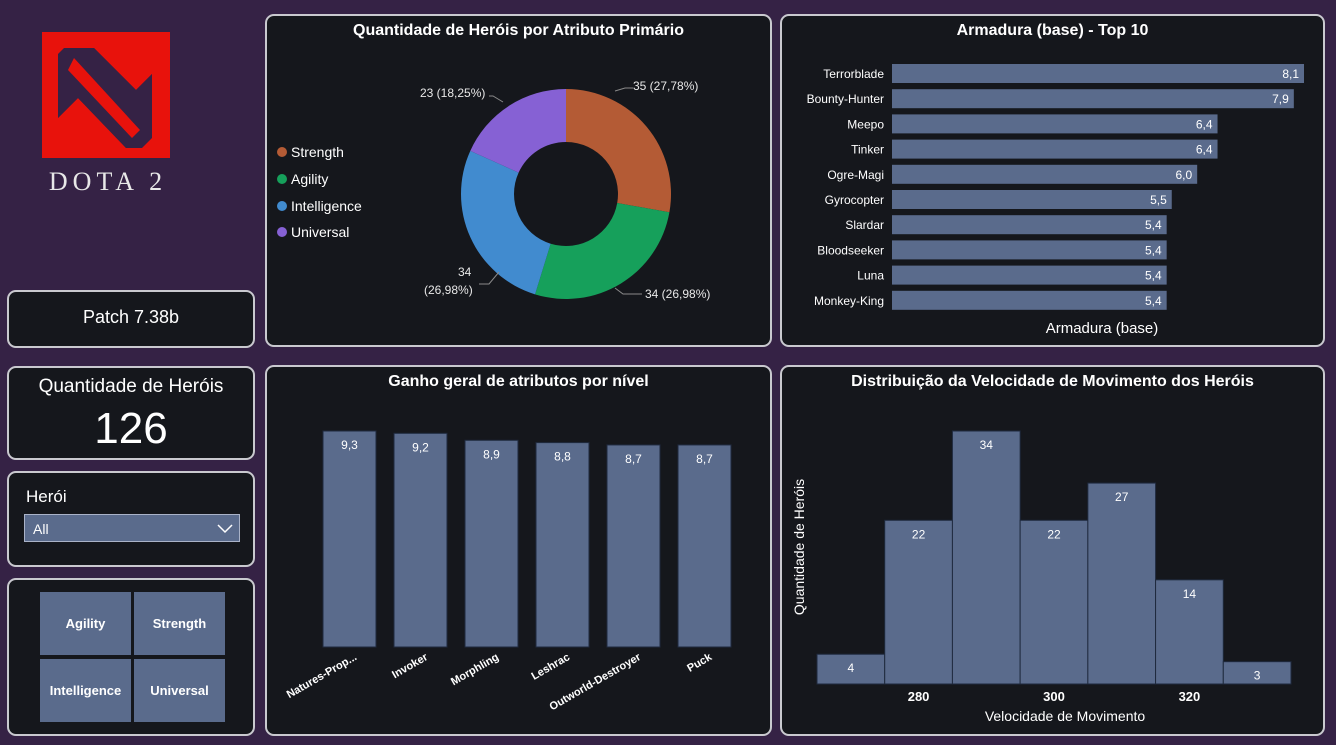 The width and height of the screenshot is (1336, 745). I want to click on donut-slice-intelligence, so click(505, 222).